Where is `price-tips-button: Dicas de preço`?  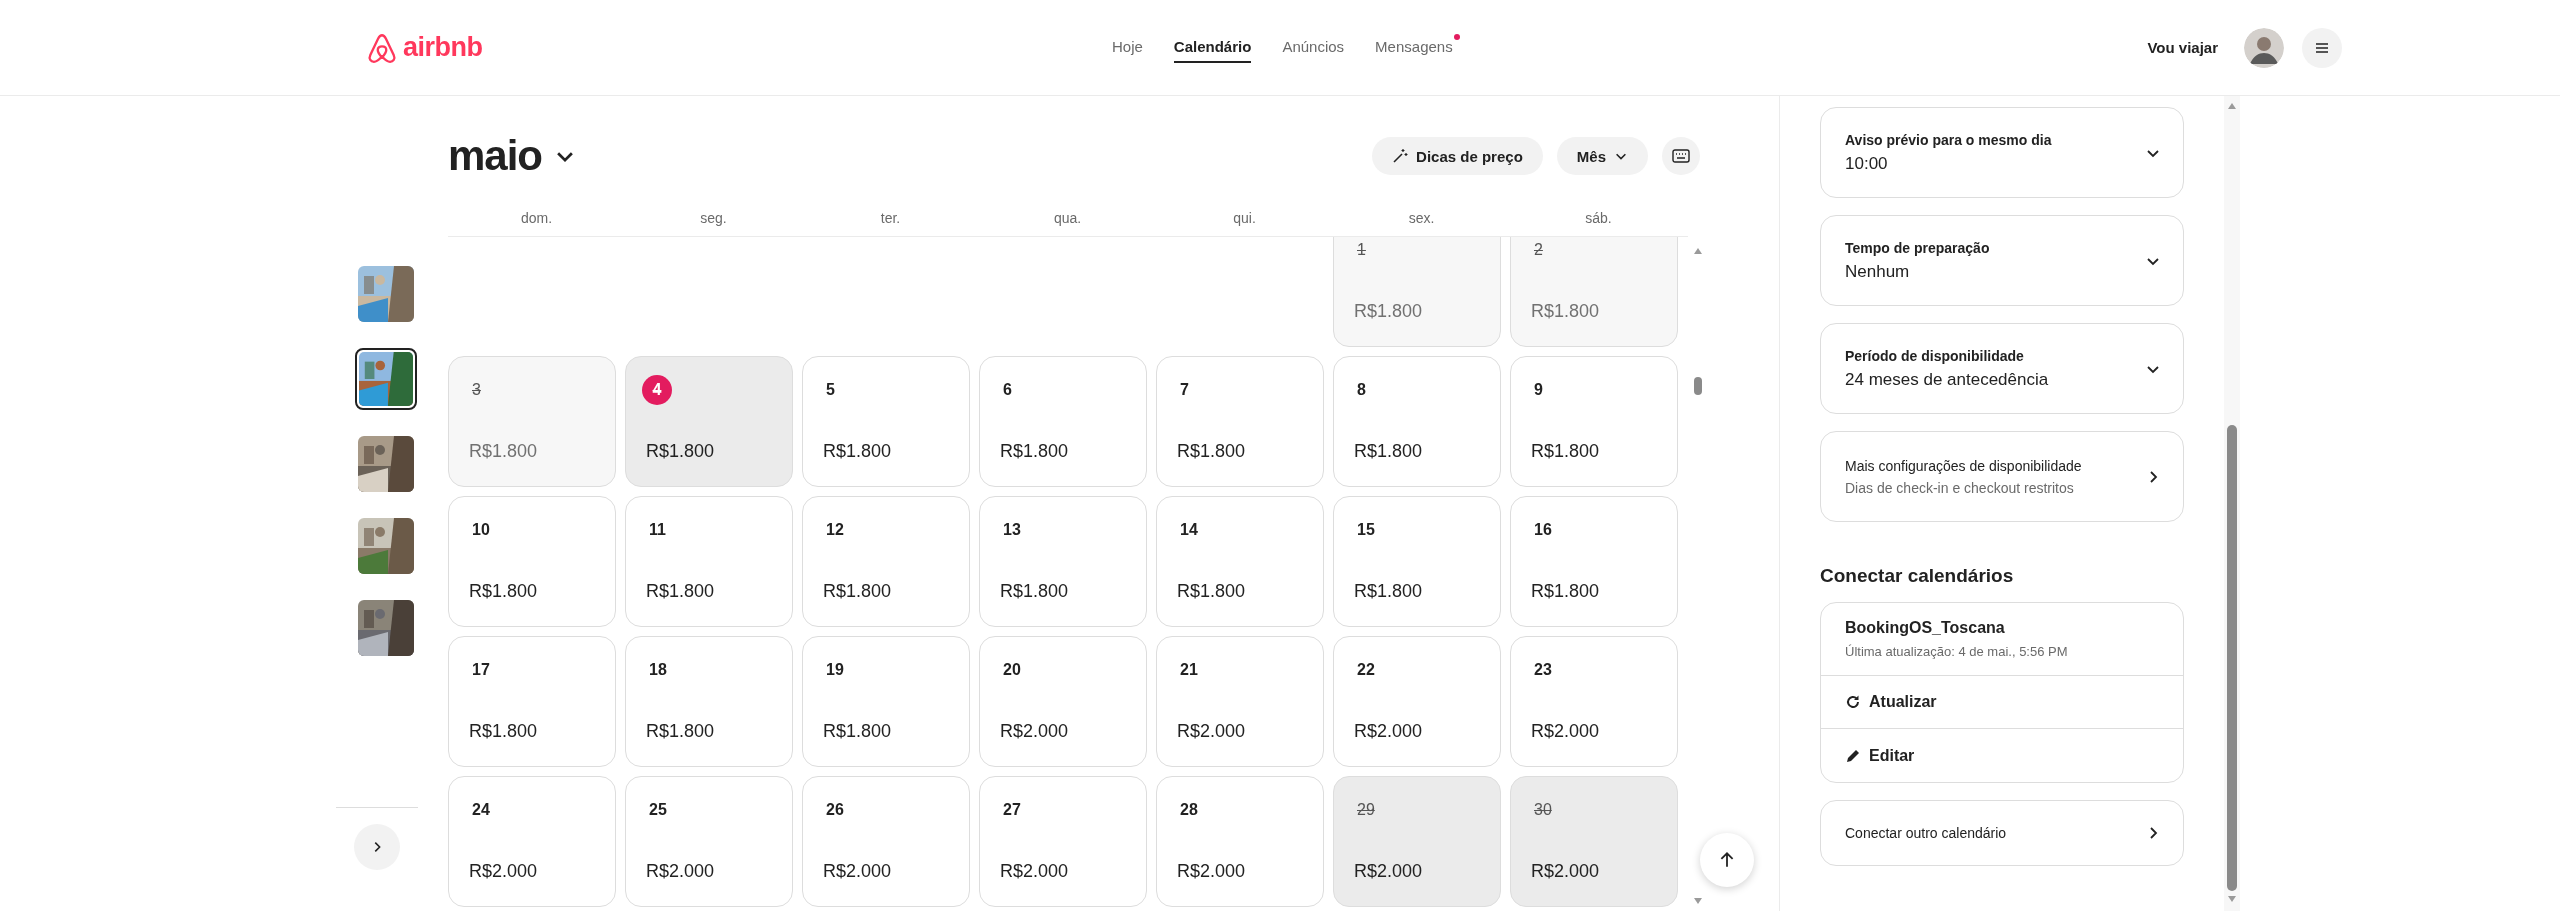
price-tips-button: Dicas de preço is located at coordinates (1457, 156).